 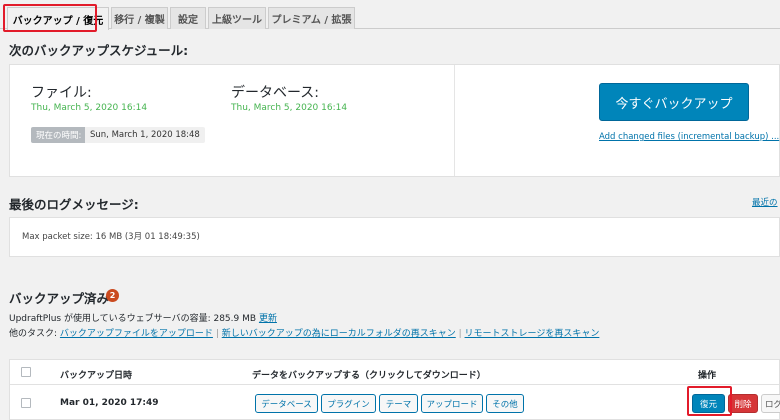 What do you see at coordinates (99, 50) in the screenshot?
I see `schedule-heading: 次のバックアップスケジュール:` at bounding box center [99, 50].